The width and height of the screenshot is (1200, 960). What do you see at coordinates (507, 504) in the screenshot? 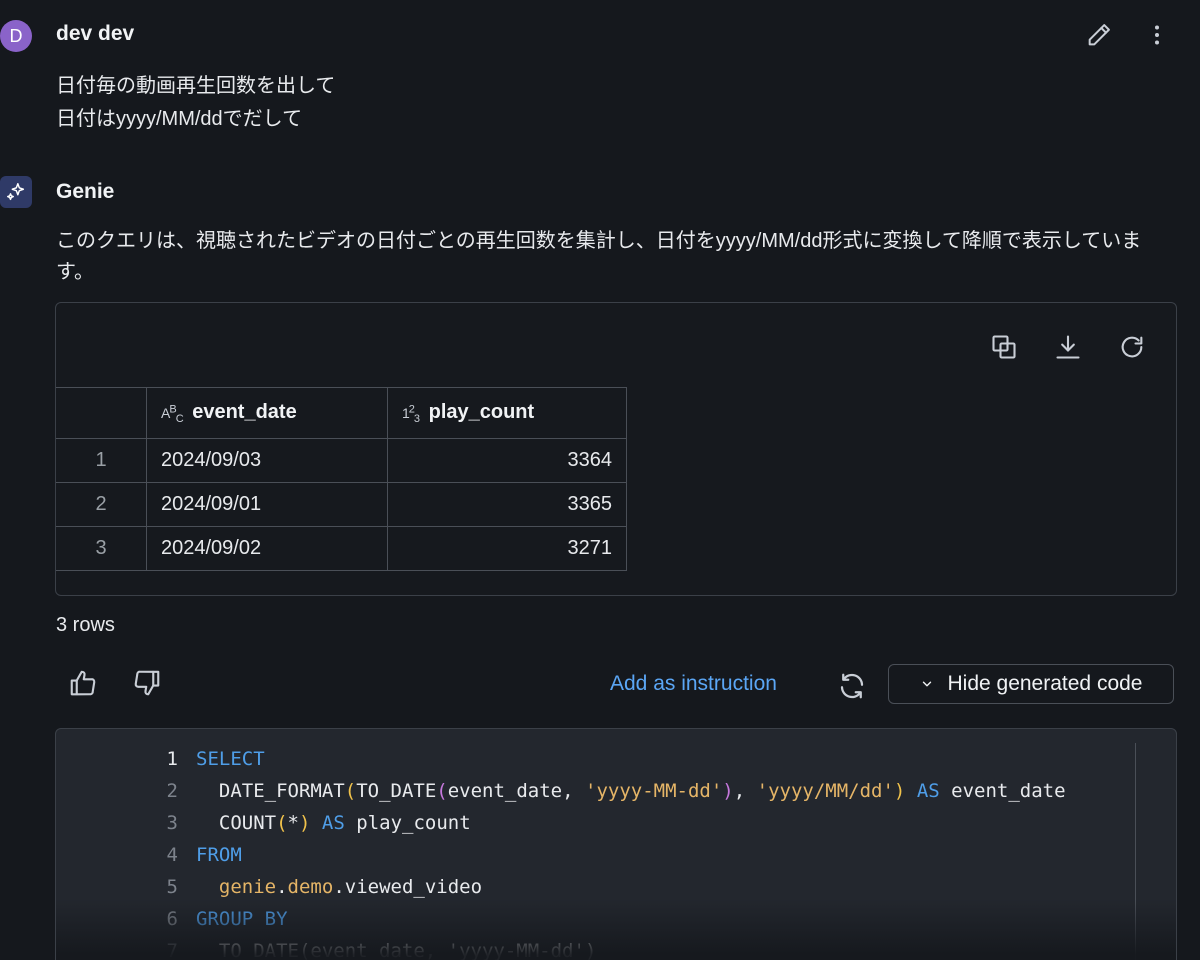
I see `cell-play-count: 3365` at bounding box center [507, 504].